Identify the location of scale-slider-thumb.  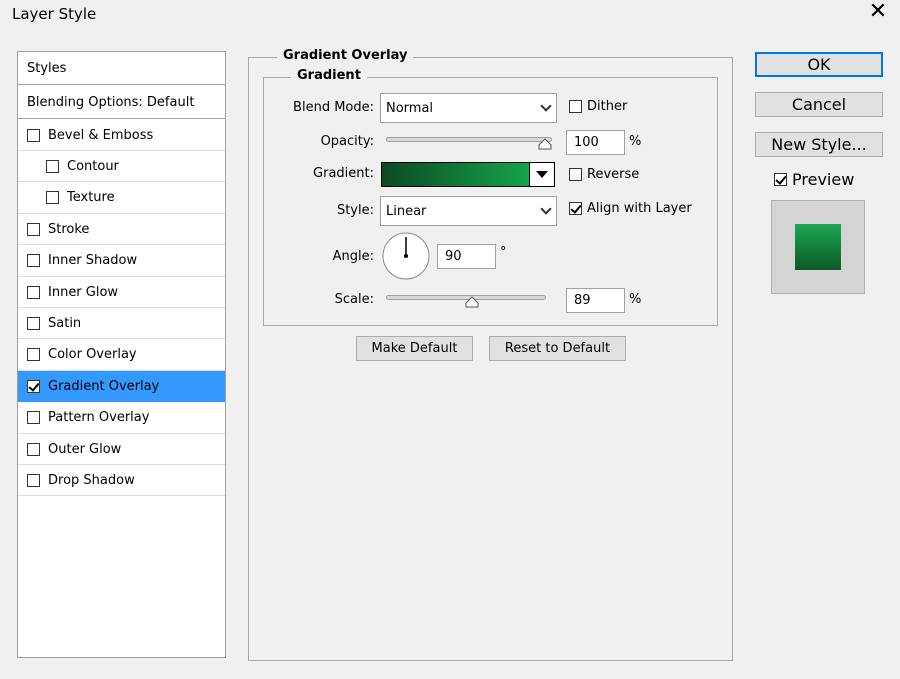
(472, 302).